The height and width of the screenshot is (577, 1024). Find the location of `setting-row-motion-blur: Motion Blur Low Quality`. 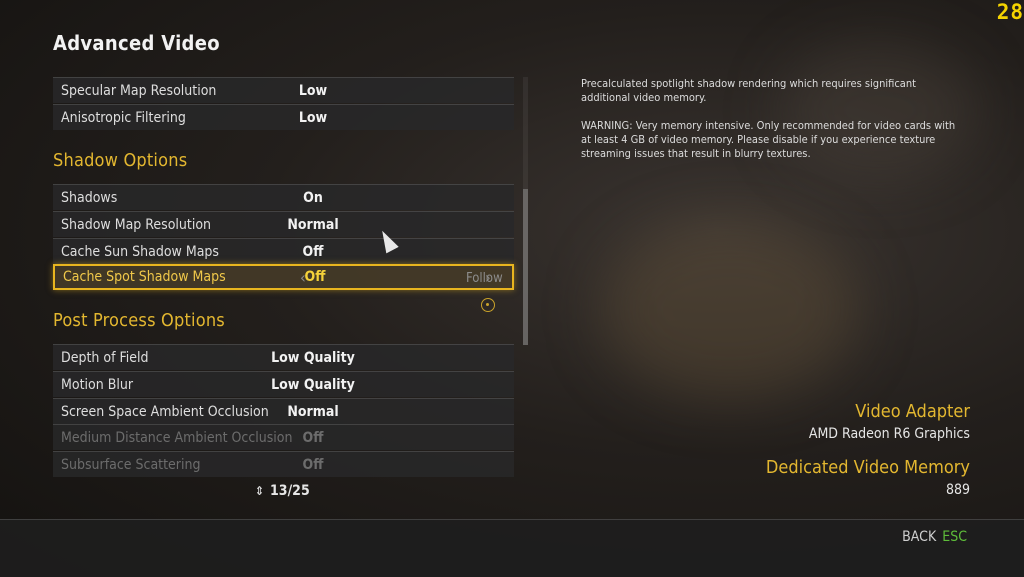

setting-row-motion-blur: Motion Blur Low Quality is located at coordinates (283, 384).